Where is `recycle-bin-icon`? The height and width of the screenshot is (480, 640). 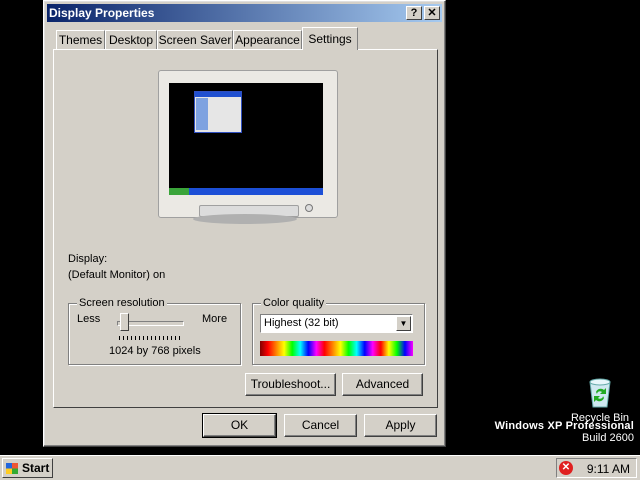
recycle-bin-icon is located at coordinates (600, 392).